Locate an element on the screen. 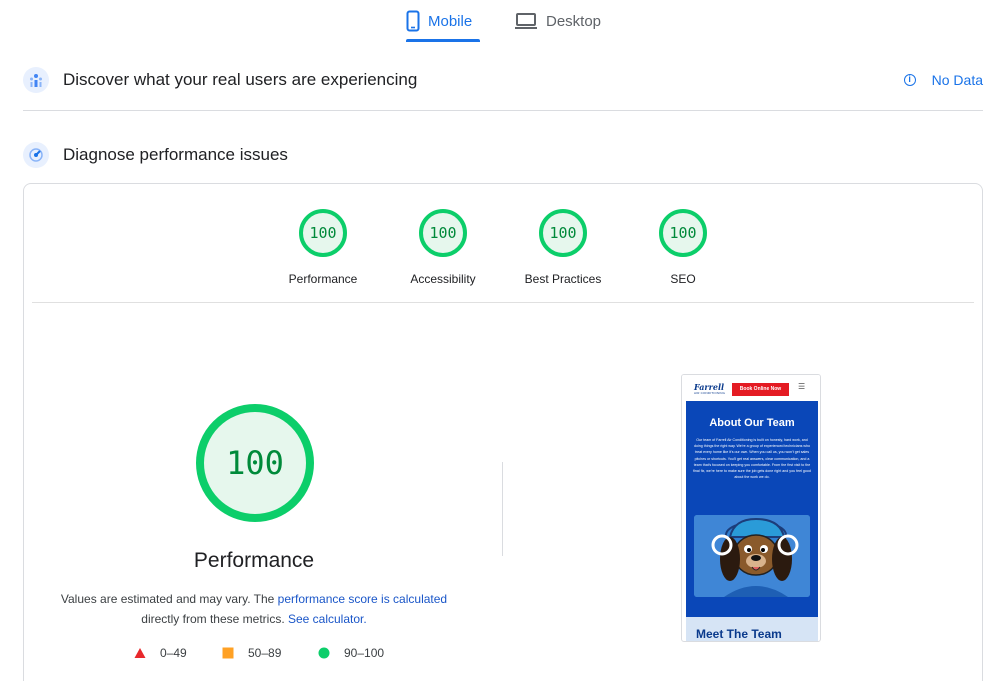 This screenshot has width=1005, height=681. legend-fail-range: 0–49 is located at coordinates (173, 653).